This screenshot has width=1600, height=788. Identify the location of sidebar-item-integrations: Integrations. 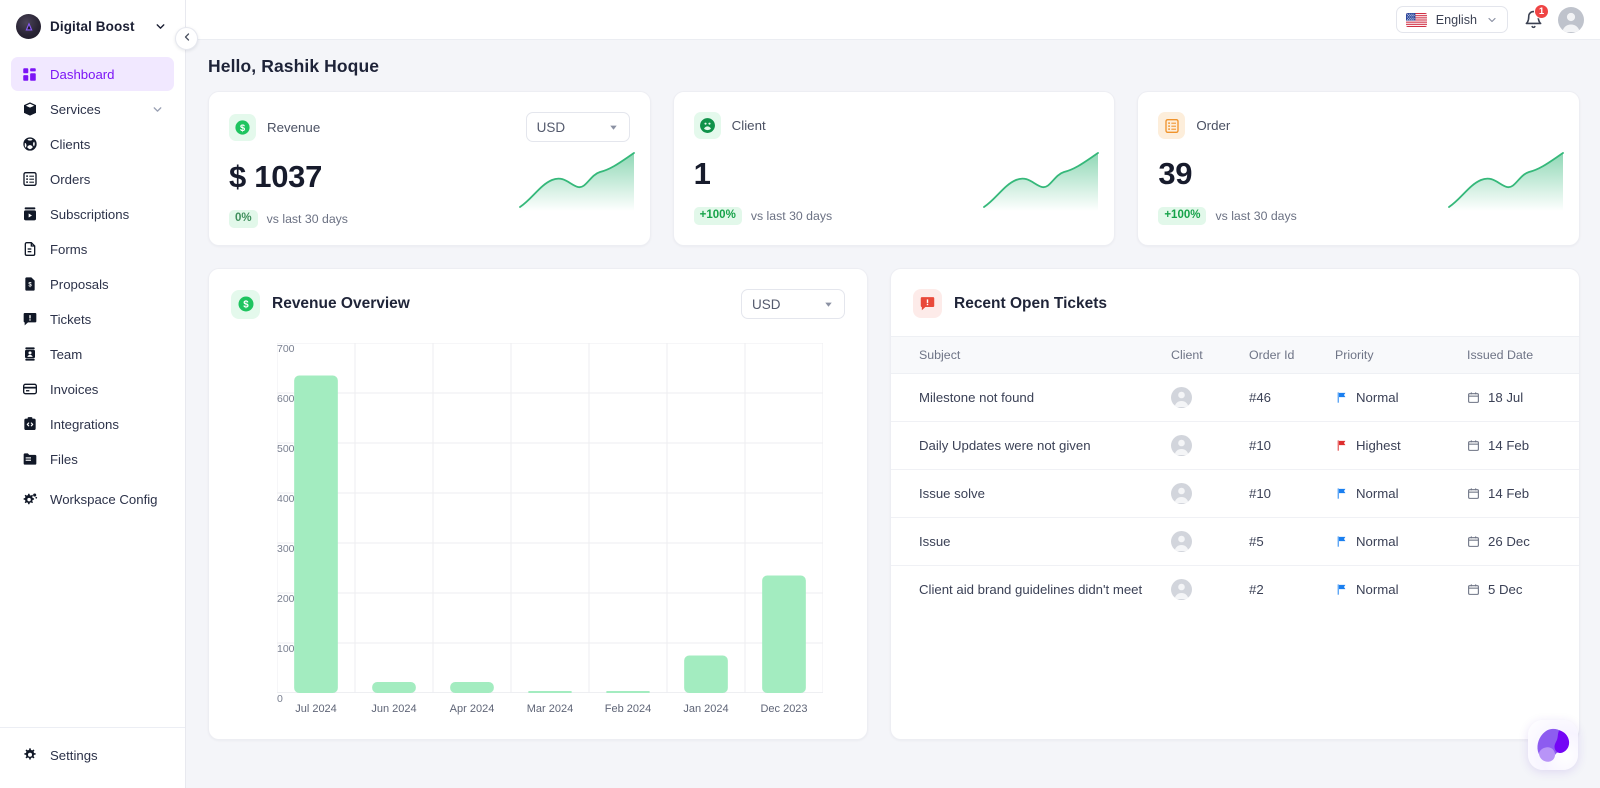
(92, 424).